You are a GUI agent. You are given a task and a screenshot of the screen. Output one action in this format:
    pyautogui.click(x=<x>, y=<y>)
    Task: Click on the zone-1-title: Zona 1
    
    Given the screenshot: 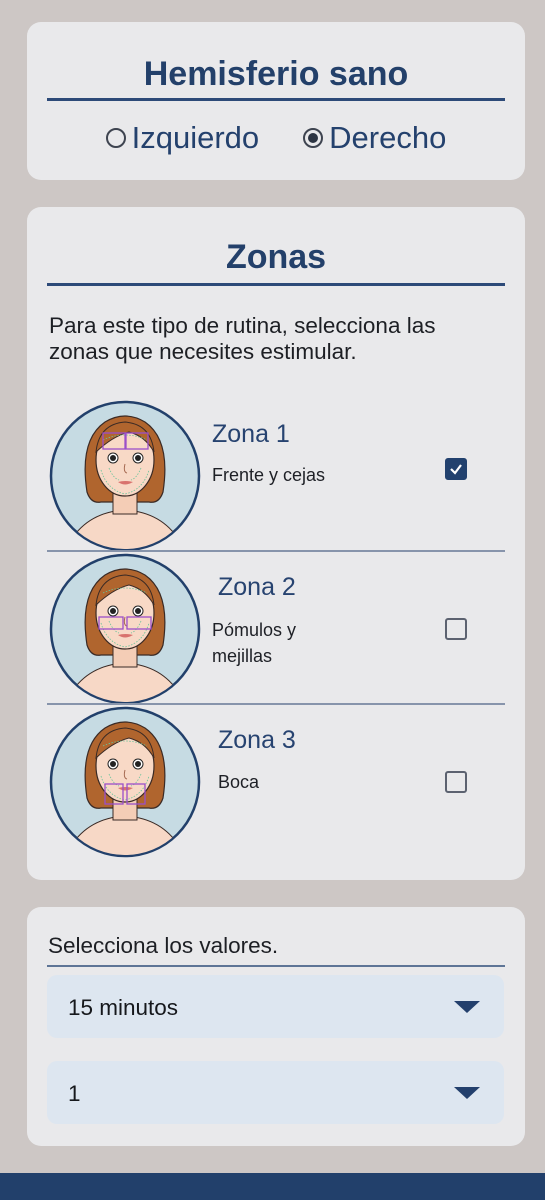 What is the action you would take?
    pyautogui.click(x=251, y=434)
    